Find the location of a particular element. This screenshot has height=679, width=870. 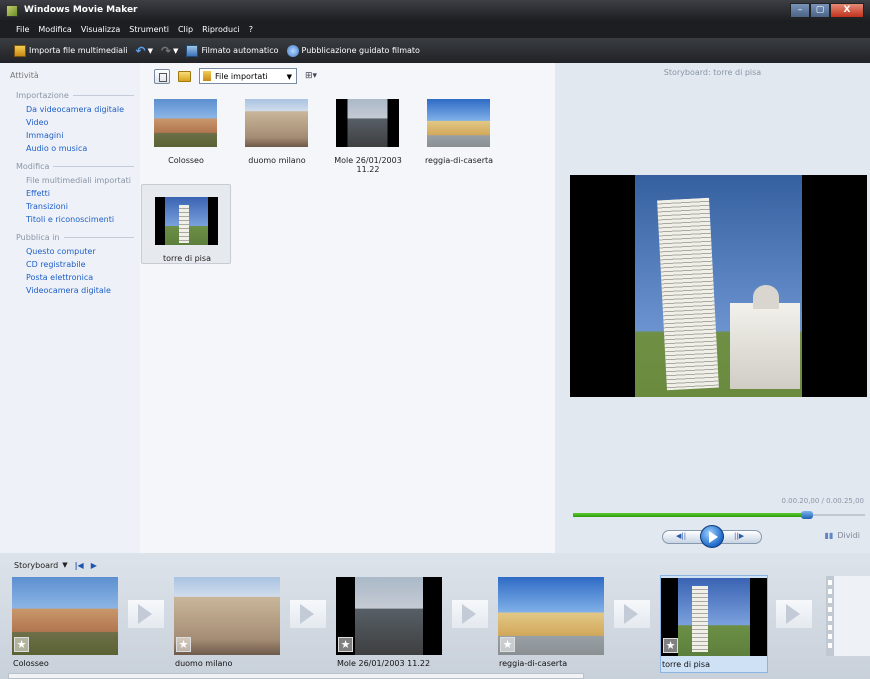

split-button: ▮▮ Dividi is located at coordinates (842, 535).